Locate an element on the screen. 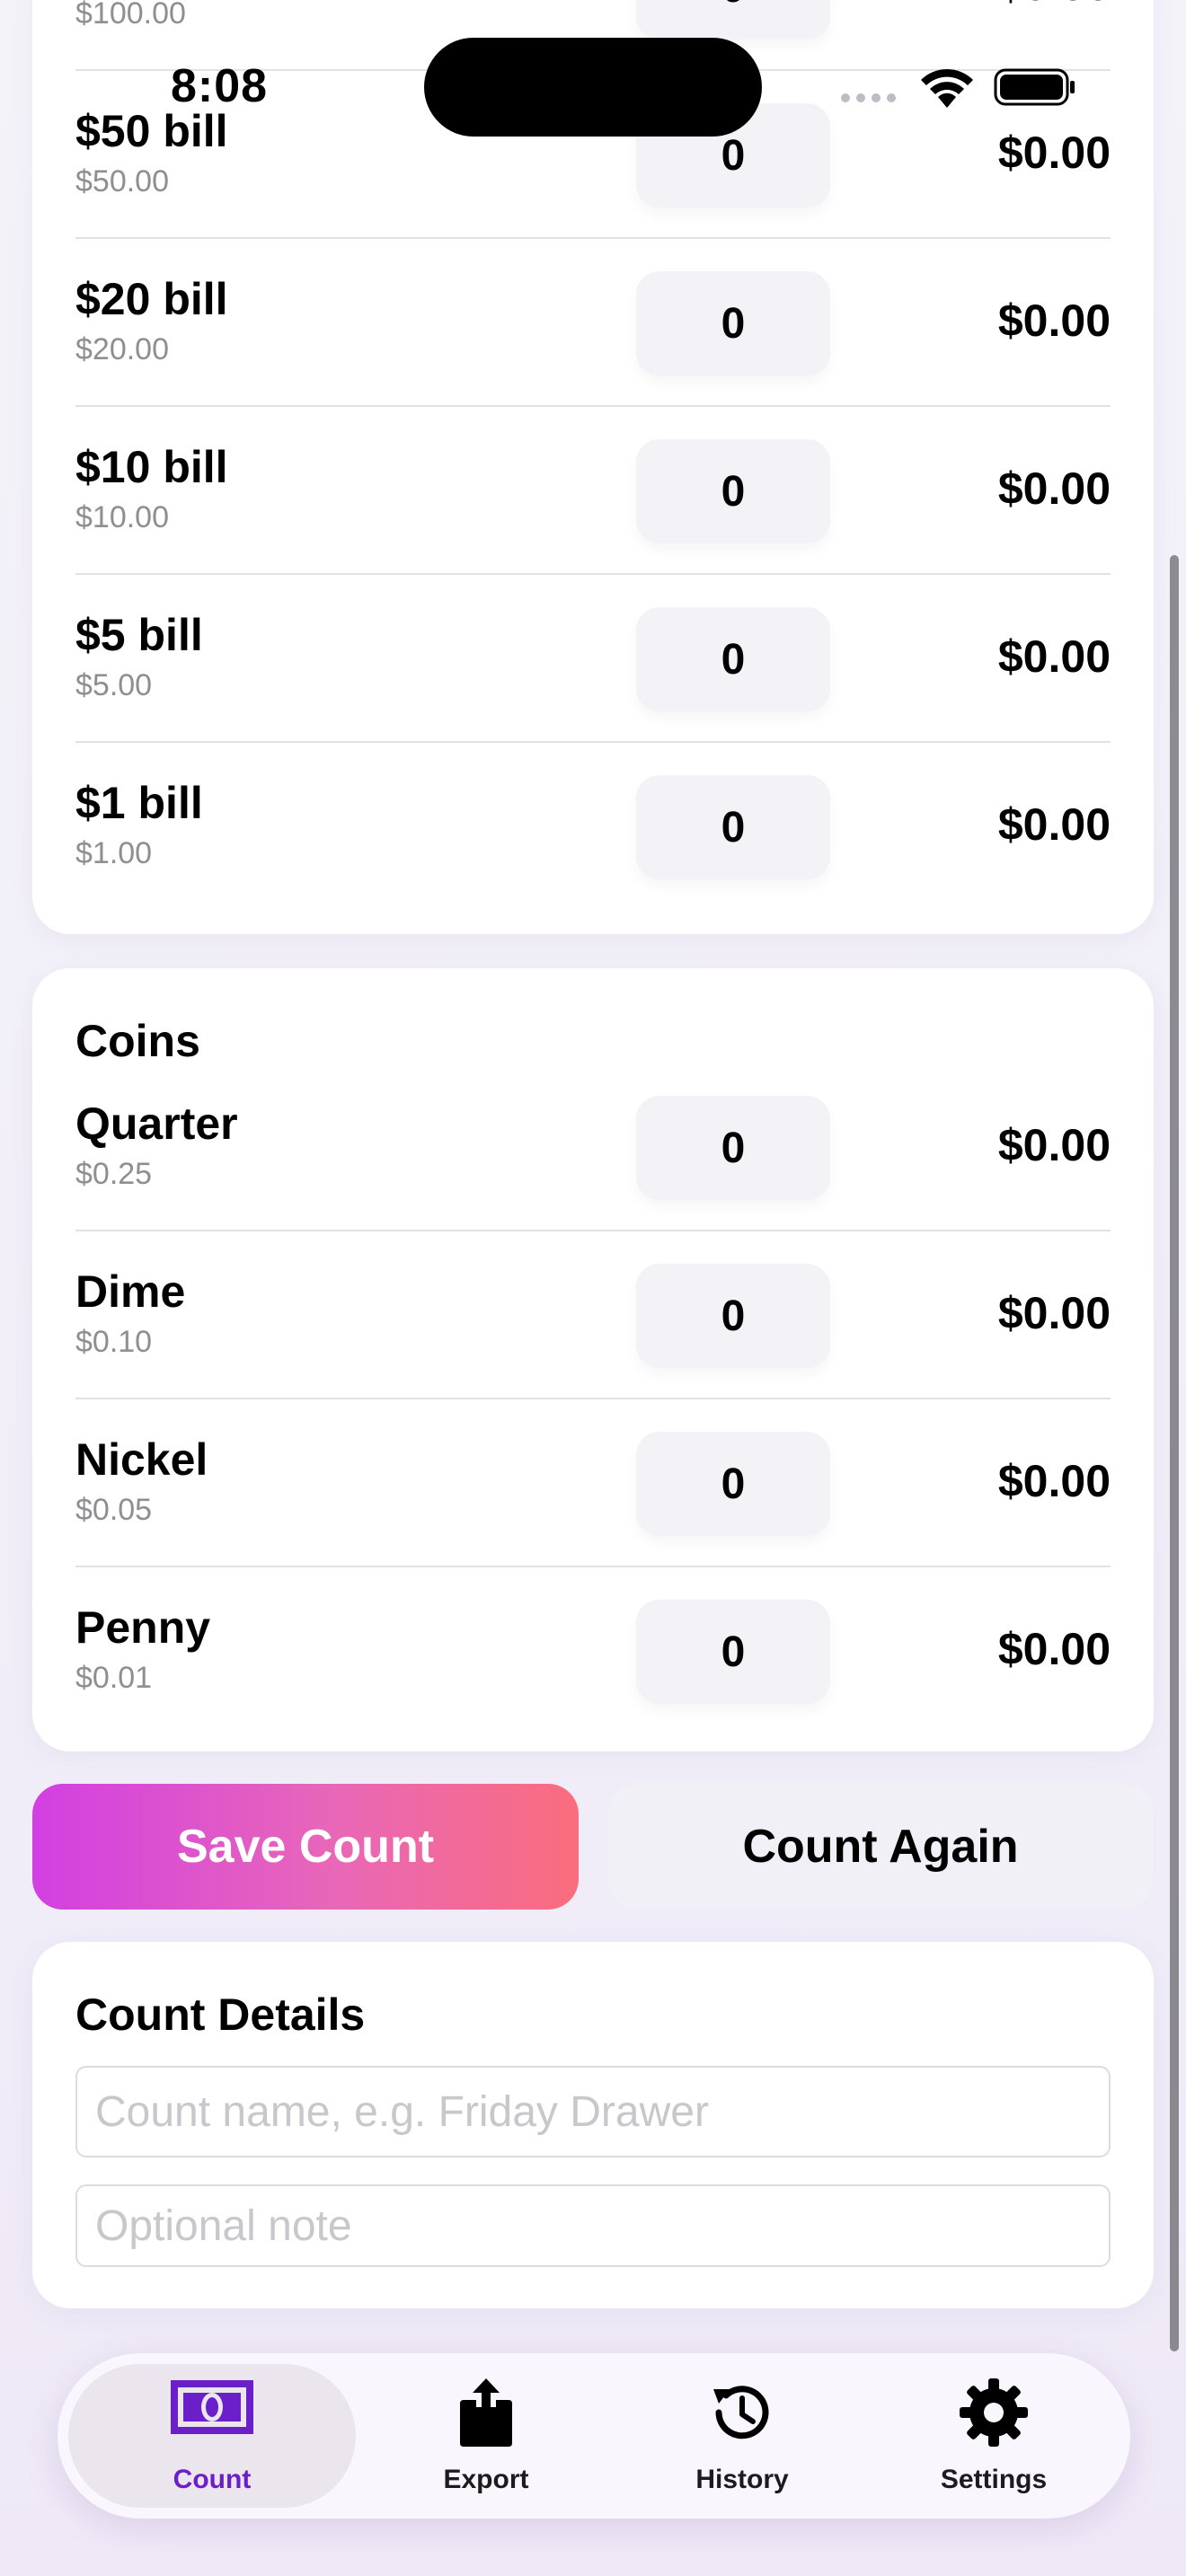 This screenshot has width=1186, height=2576. wifi-icon is located at coordinates (947, 88).